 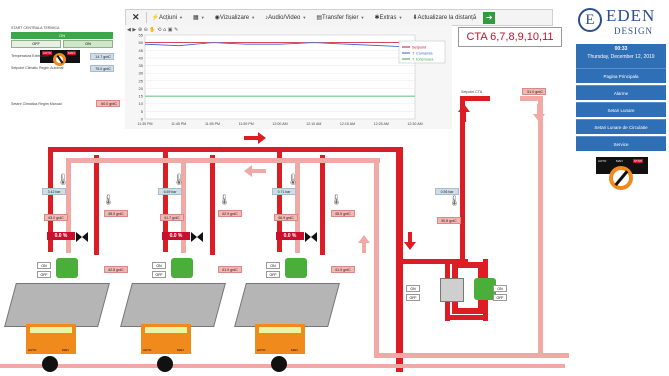 What do you see at coordinates (180, 350) in the screenshot?
I see `boiler2-man-label: MAN` at bounding box center [180, 350].